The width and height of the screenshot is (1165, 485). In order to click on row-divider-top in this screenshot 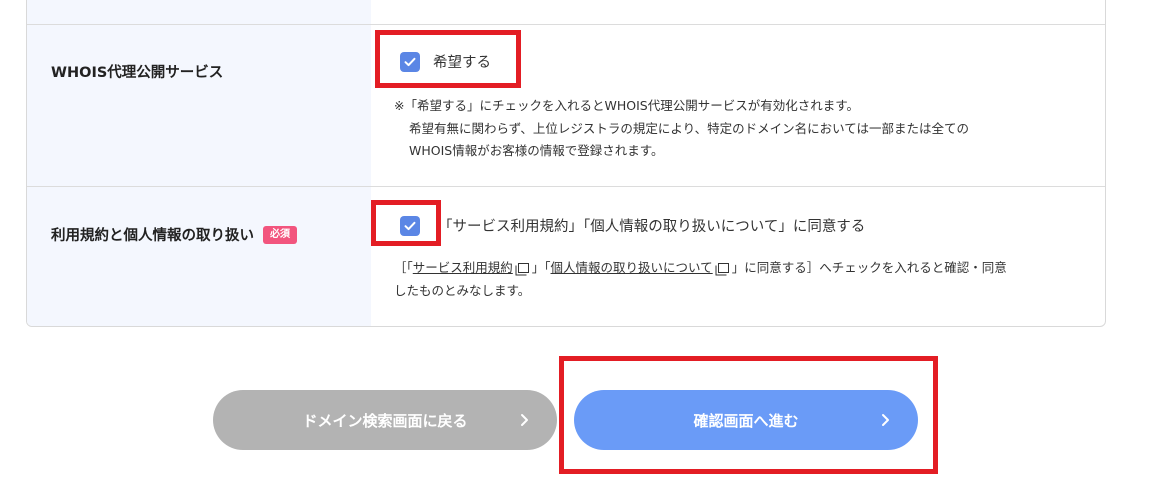, I will do `click(566, 24)`.